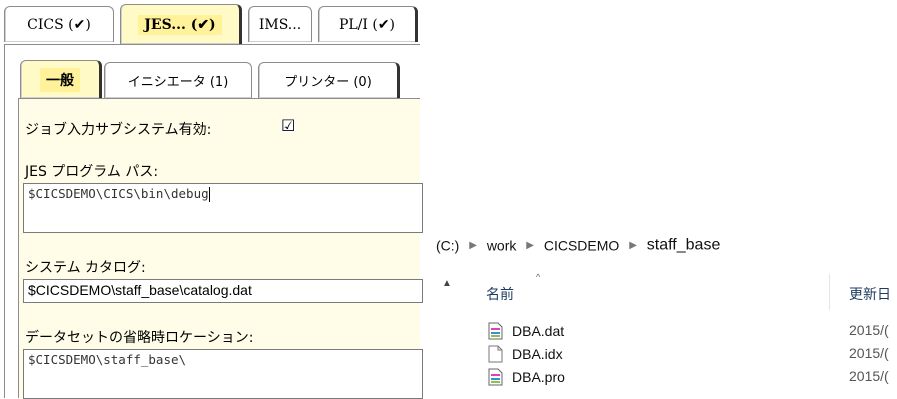 This screenshot has width=897, height=399. I want to click on file-row: DBA.pro, so click(526, 377).